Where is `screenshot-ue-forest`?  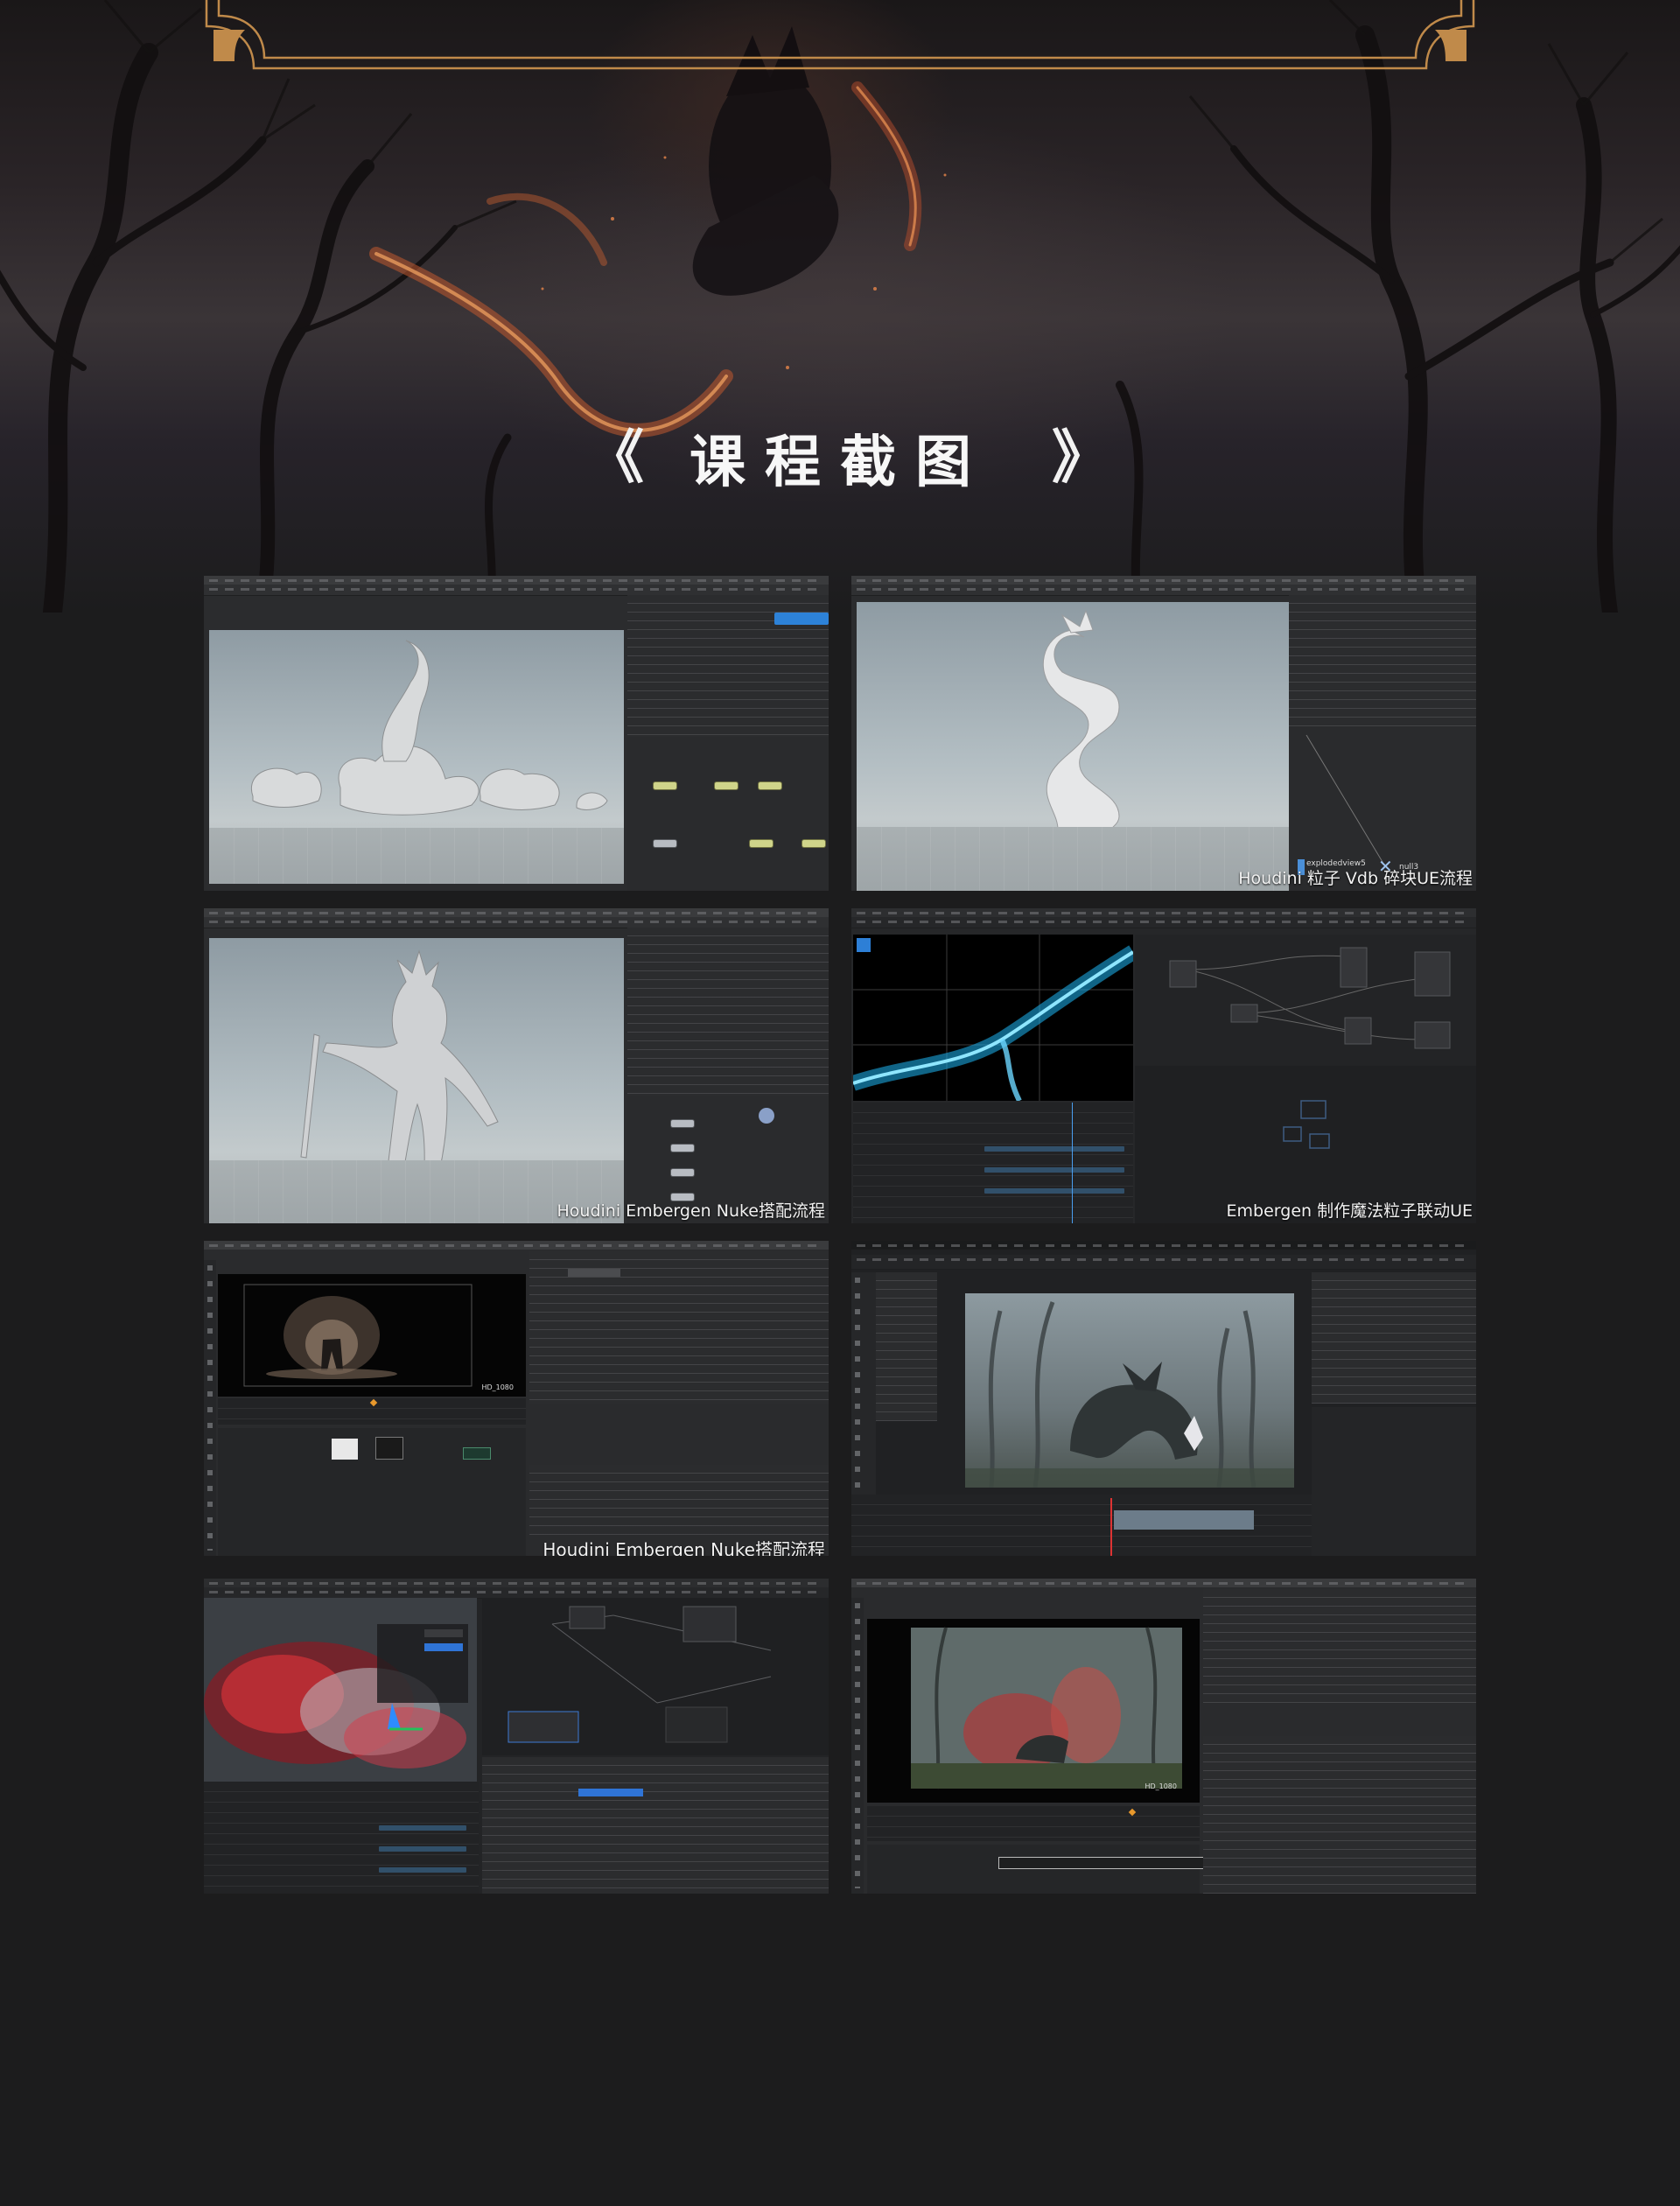 screenshot-ue-forest is located at coordinates (1163, 1398).